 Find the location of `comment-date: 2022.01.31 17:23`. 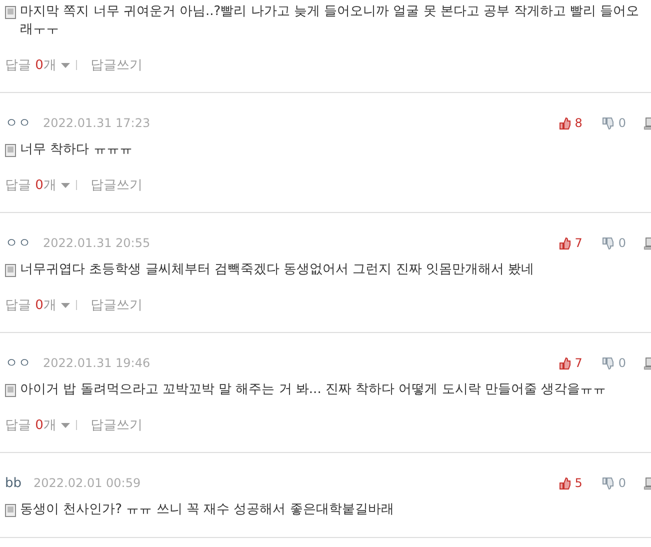

comment-date: 2022.01.31 17:23 is located at coordinates (96, 123).